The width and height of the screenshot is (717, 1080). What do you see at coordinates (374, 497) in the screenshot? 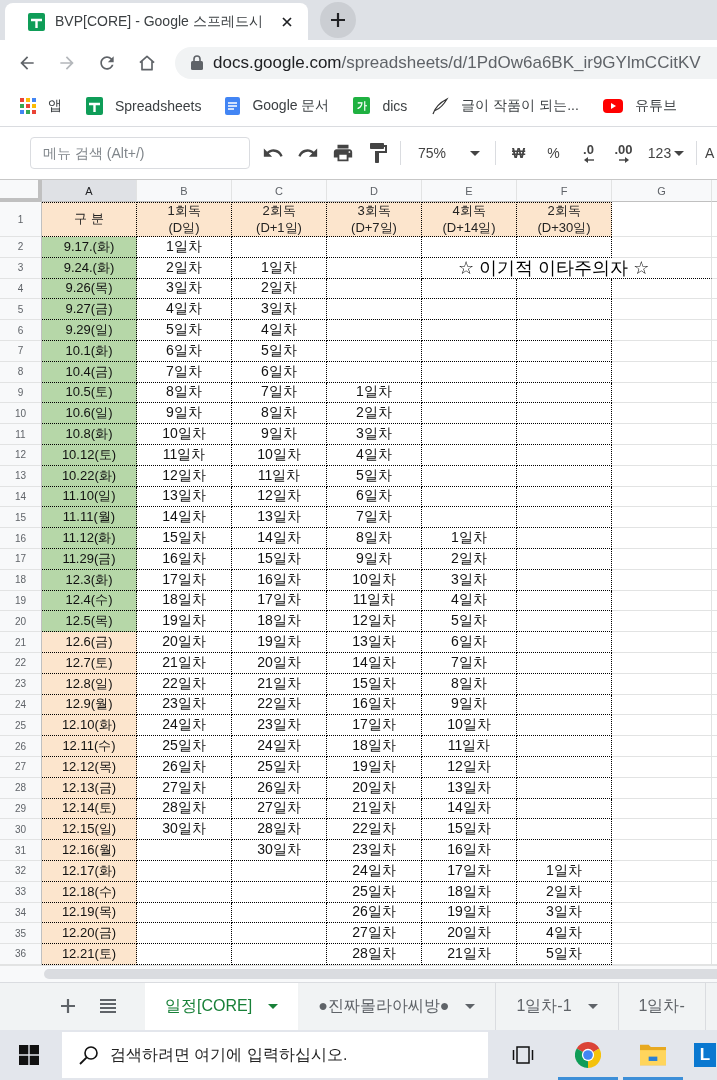
I see `table-cell: 6일차` at bounding box center [374, 497].